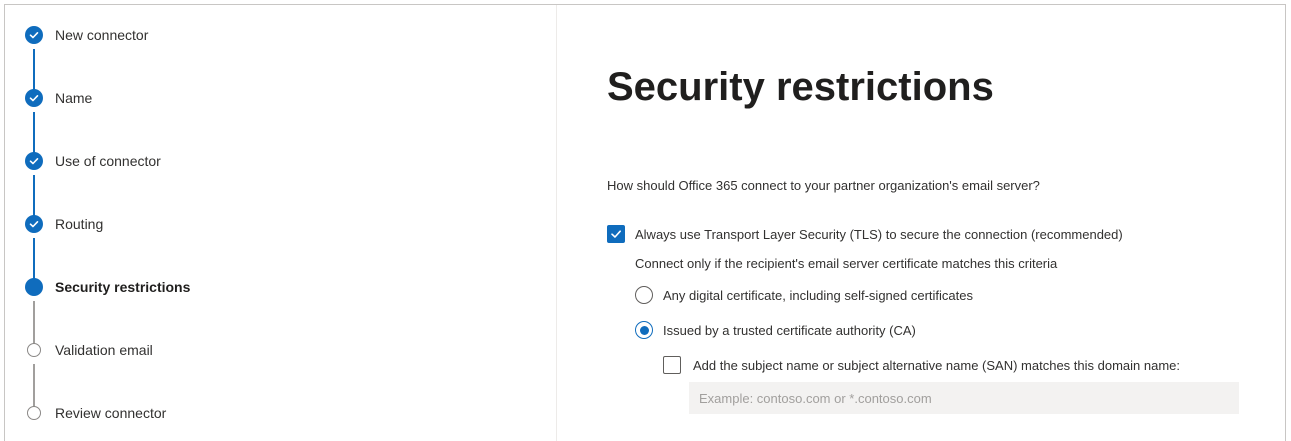  I want to click on step-routing: Routing, so click(64, 224).